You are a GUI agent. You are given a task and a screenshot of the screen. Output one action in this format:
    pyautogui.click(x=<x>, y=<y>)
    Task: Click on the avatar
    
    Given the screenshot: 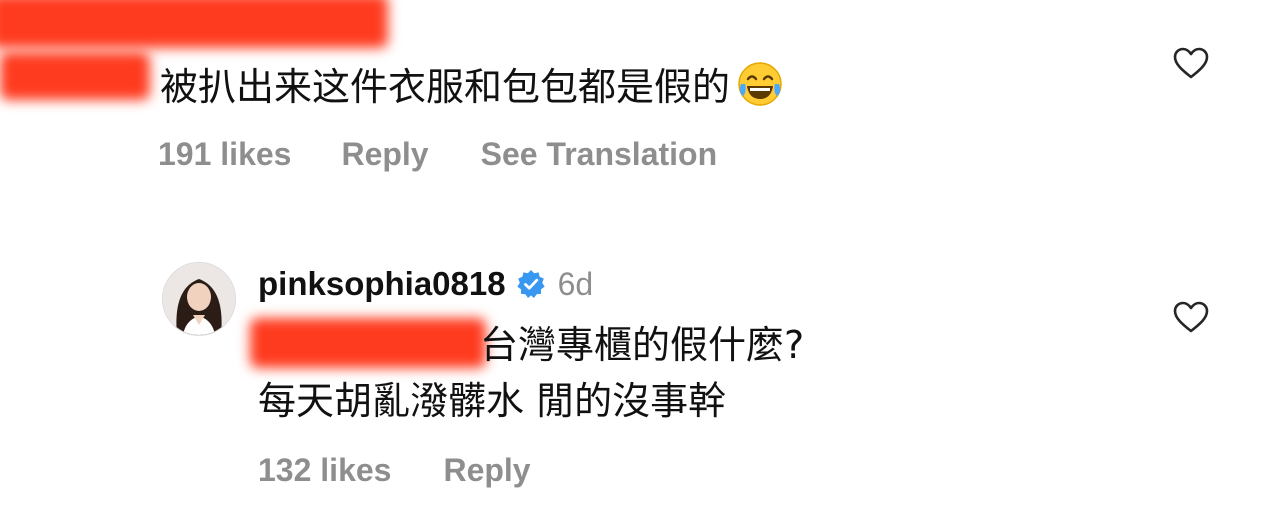 What is the action you would take?
    pyautogui.click(x=199, y=299)
    